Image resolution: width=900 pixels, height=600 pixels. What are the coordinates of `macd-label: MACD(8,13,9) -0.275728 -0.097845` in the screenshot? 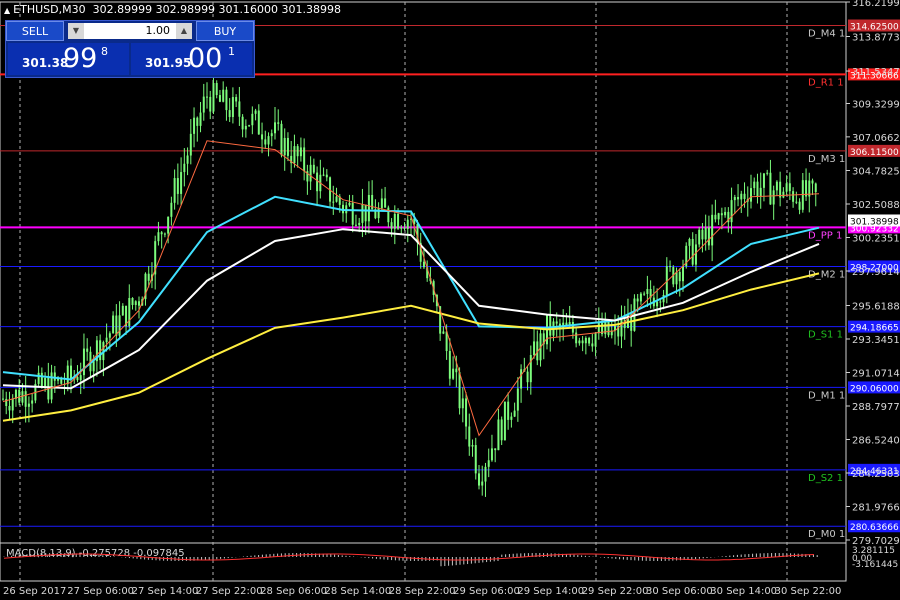 It's located at (95, 553).